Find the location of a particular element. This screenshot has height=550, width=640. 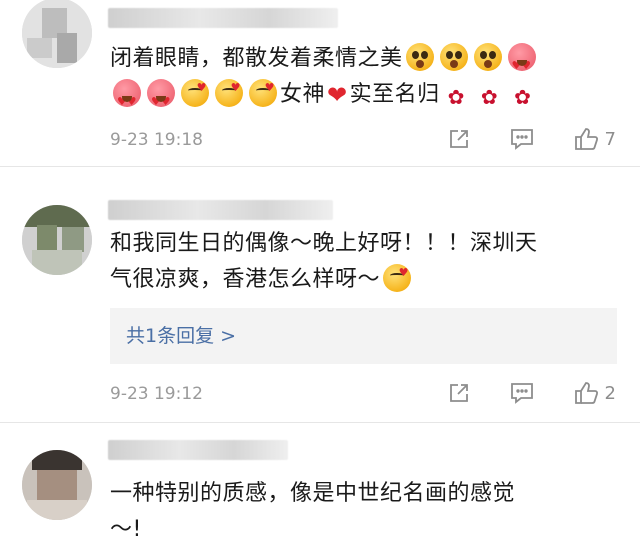

like-button: 2 is located at coordinates (594, 393).